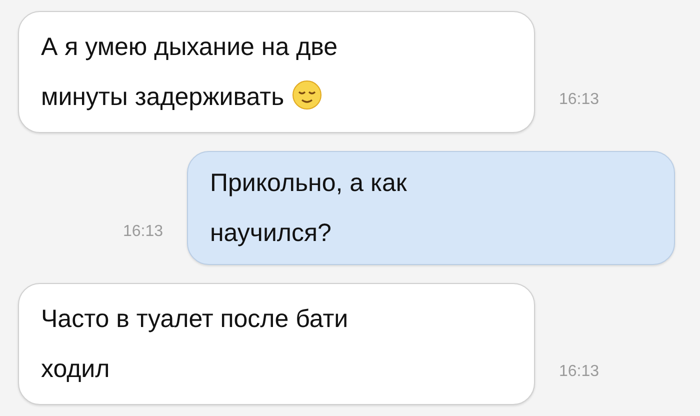  Describe the element at coordinates (307, 95) in the screenshot. I see `smiley-icon` at that location.